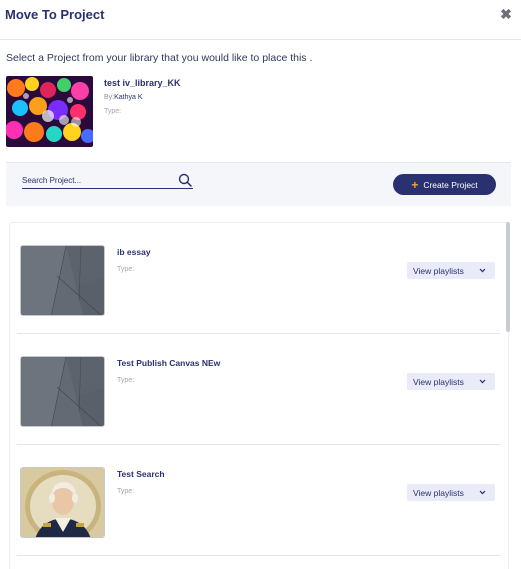 This screenshot has width=521, height=569. I want to click on source-item-author: By:Kathya K, so click(123, 97).